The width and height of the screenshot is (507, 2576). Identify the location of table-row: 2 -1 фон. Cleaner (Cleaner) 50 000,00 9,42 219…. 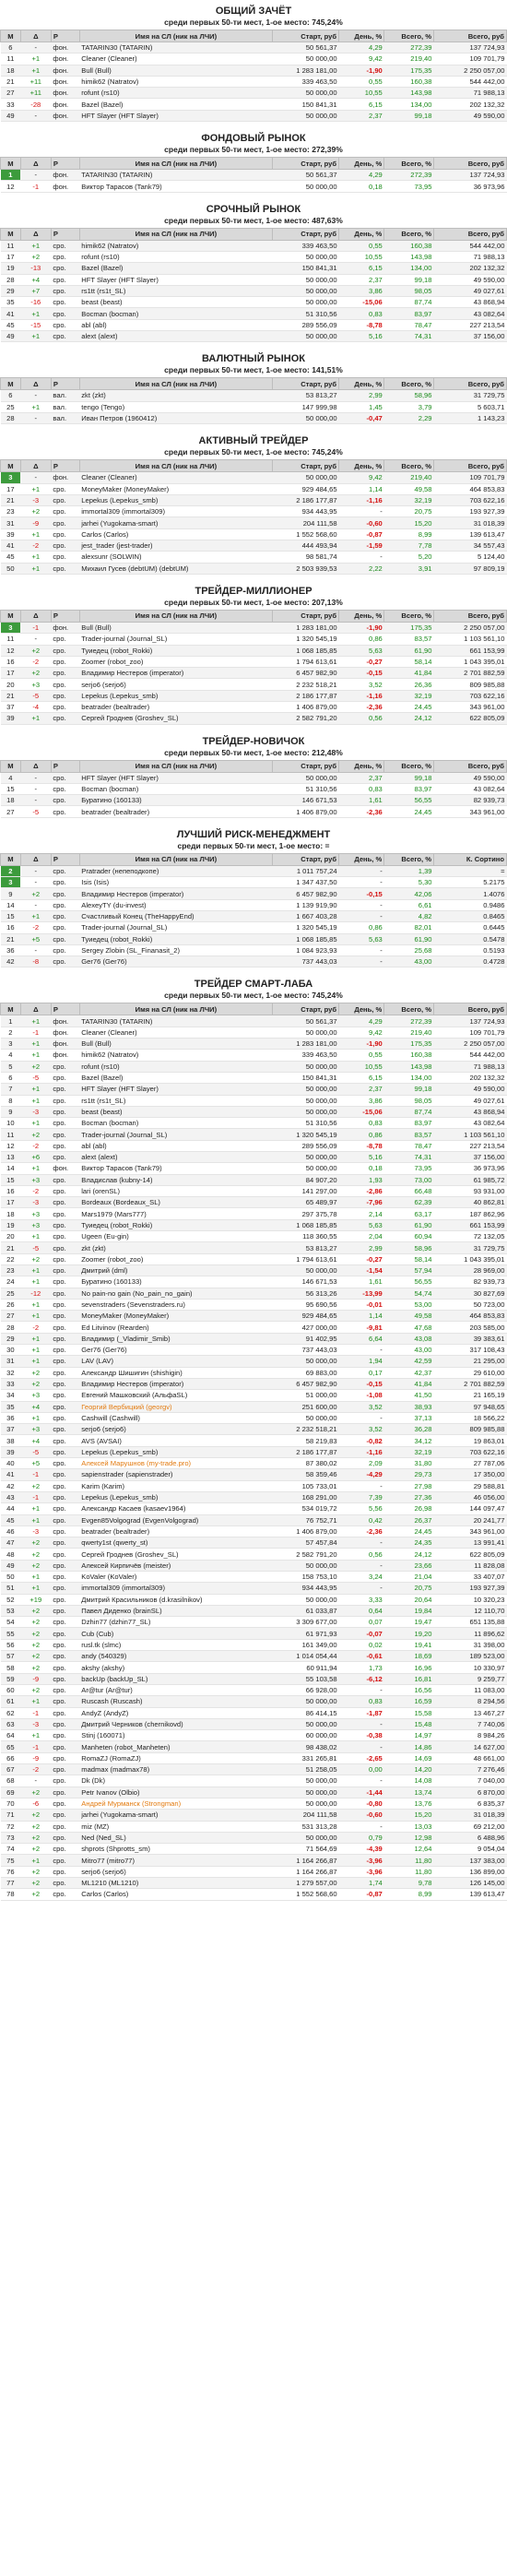
(253, 1033).